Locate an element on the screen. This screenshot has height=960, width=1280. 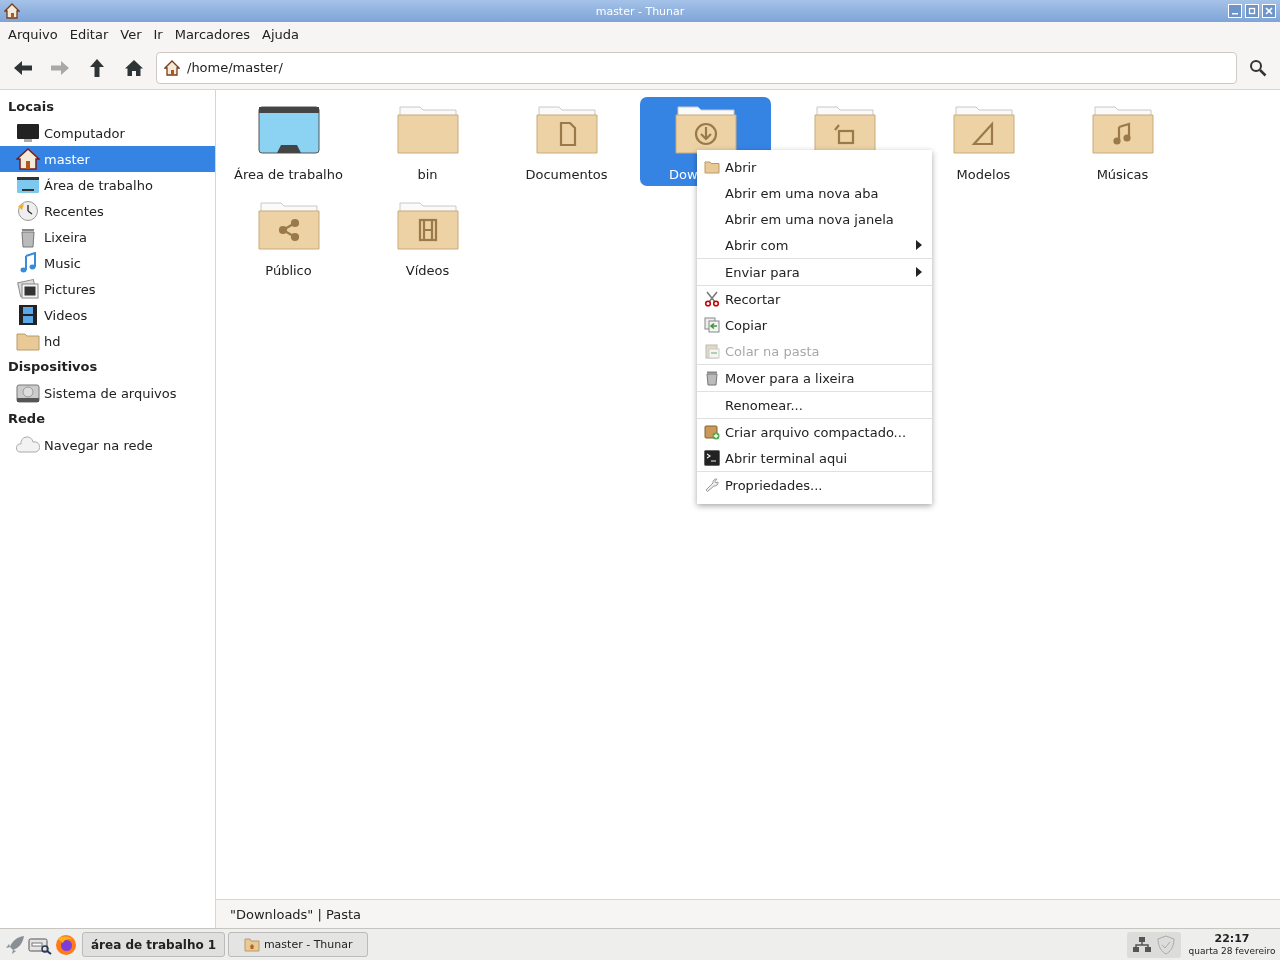
folder-item: Vídeos is located at coordinates (427, 237).